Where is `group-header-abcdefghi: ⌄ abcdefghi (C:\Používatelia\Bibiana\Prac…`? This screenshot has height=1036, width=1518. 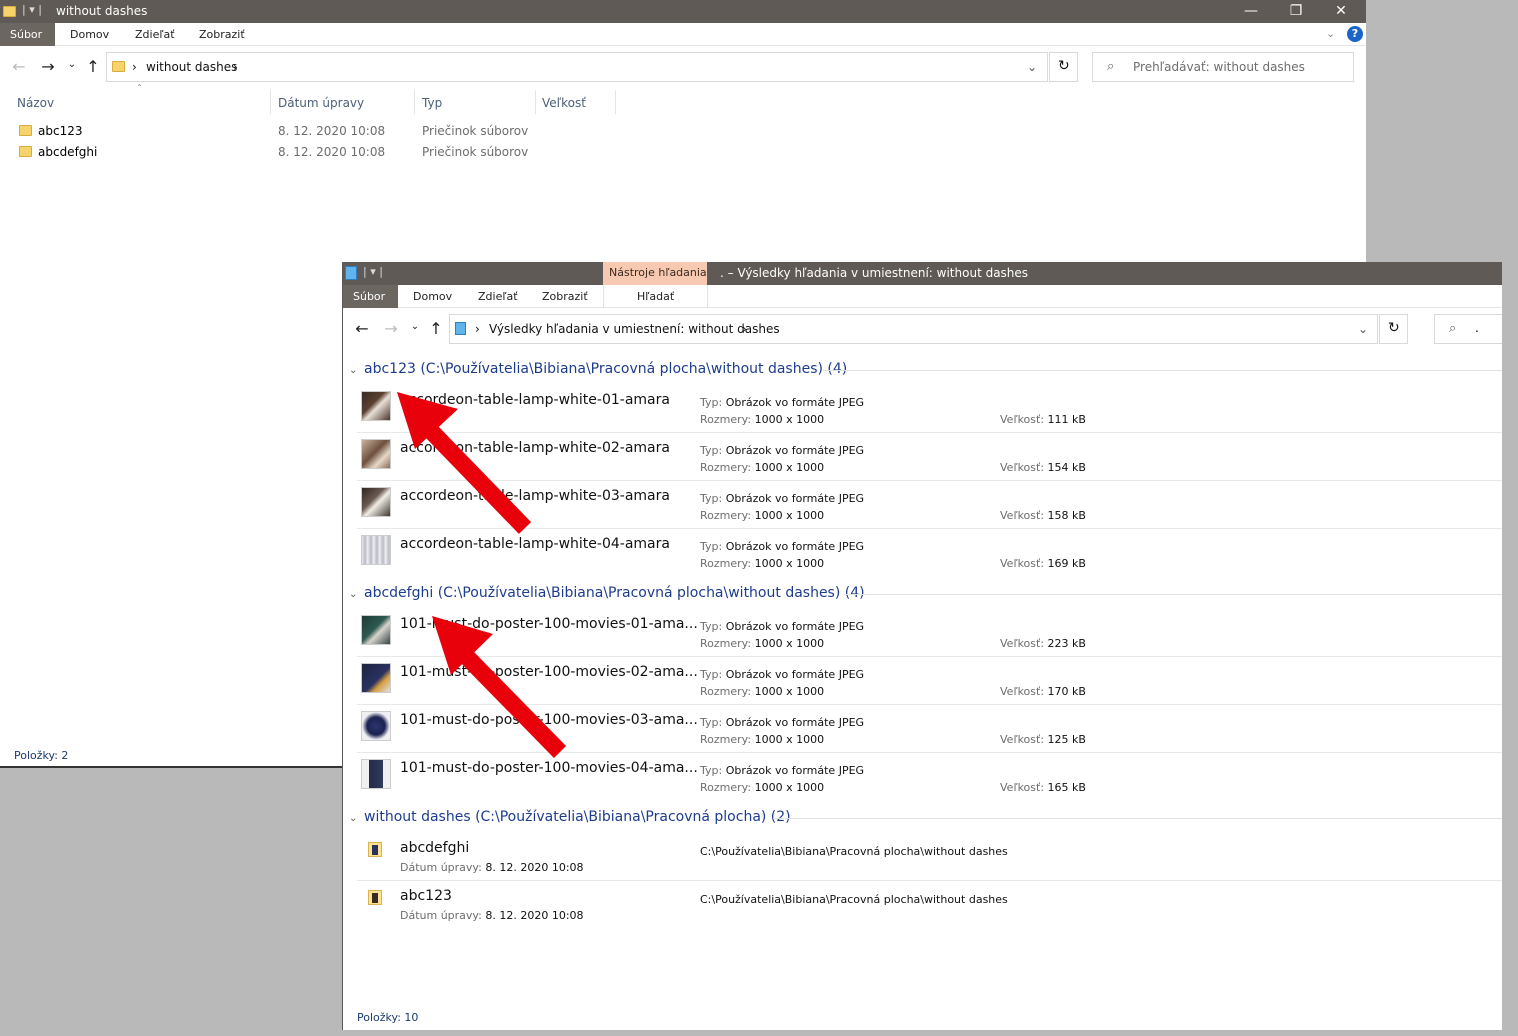
group-header-abcdefghi: ⌄ abcdefghi (C:\Používatelia\Bibiana\Prac… is located at coordinates (607, 593).